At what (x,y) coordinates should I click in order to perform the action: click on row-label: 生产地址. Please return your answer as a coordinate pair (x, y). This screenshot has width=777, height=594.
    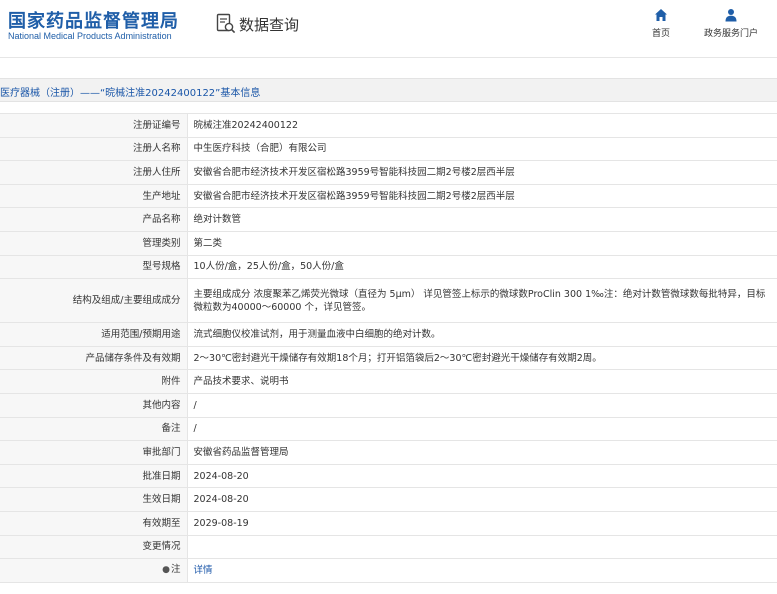
    Looking at the image, I should click on (94, 196).